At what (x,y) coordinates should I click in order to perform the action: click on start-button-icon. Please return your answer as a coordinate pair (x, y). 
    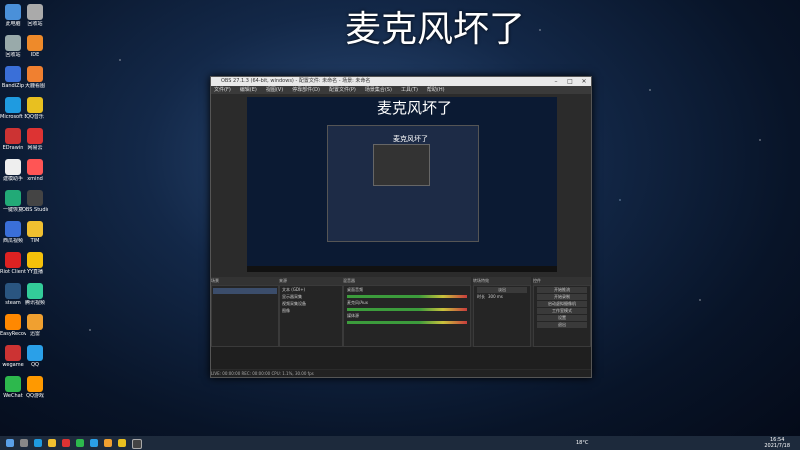
    Looking at the image, I should click on (10, 443).